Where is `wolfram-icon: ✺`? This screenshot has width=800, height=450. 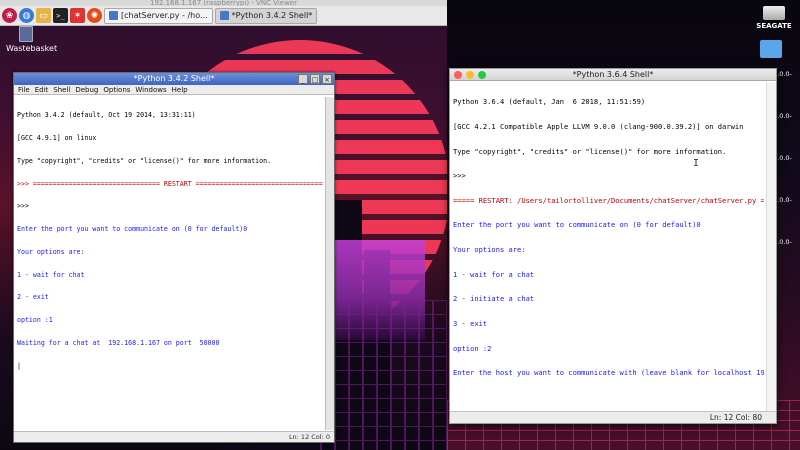
wolfram-icon: ✺ is located at coordinates (94, 15).